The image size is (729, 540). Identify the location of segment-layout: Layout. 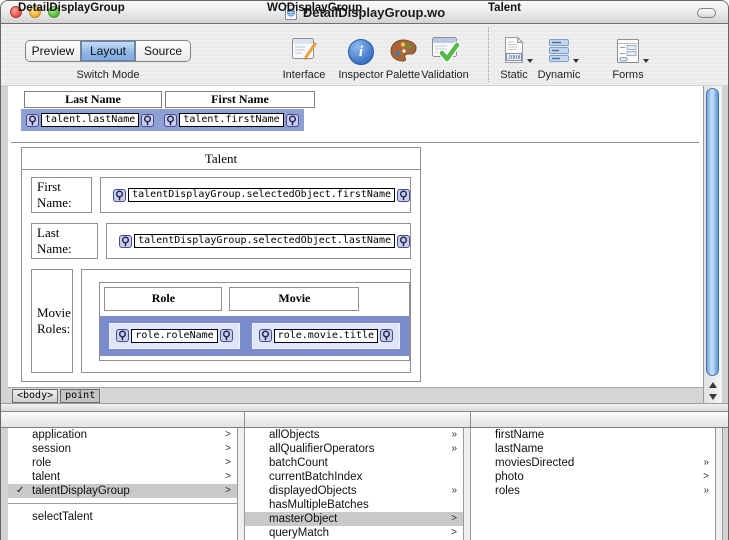
(108, 51).